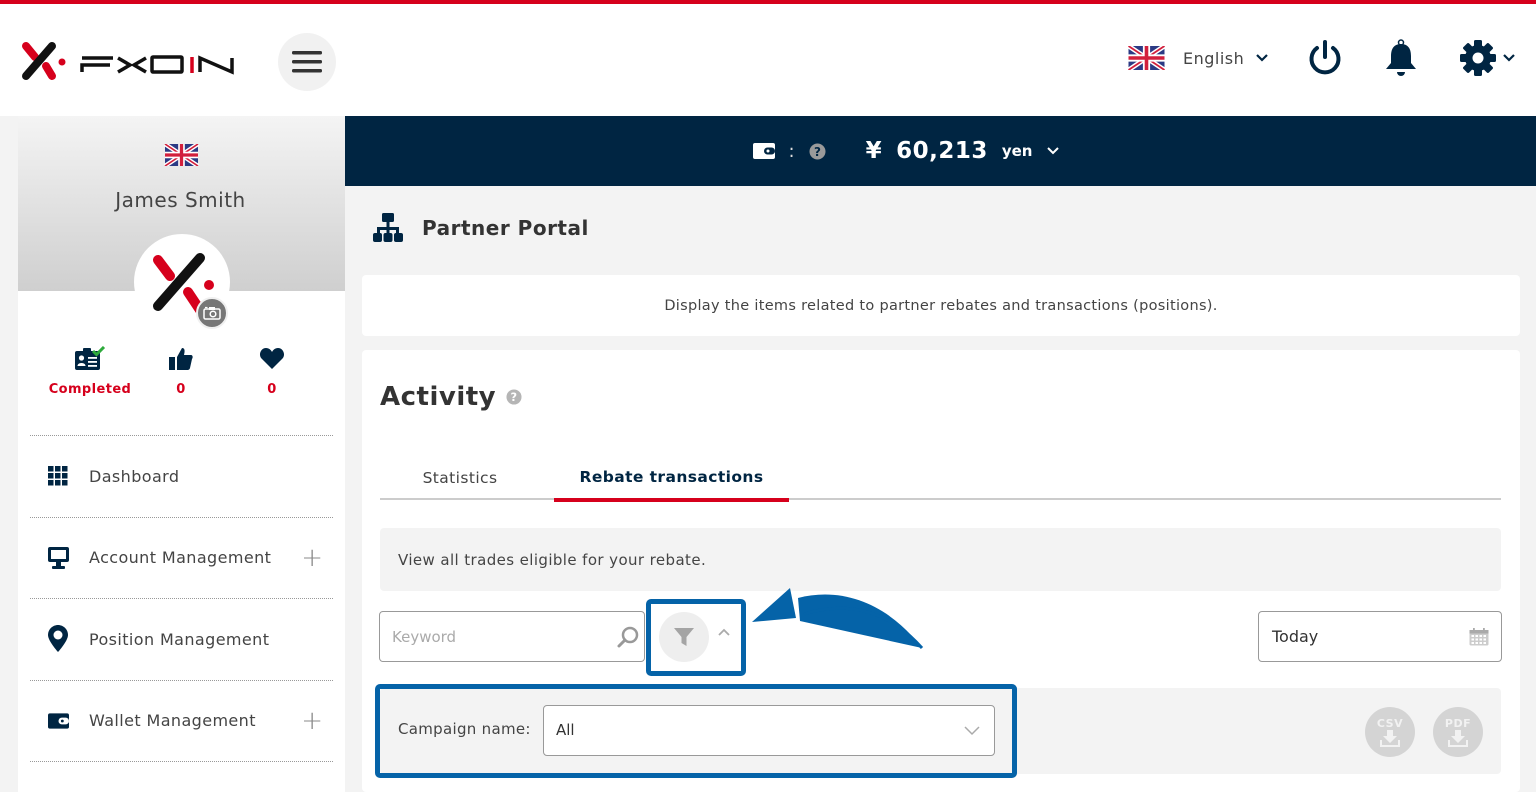  I want to click on calendar-icon, so click(1479, 637).